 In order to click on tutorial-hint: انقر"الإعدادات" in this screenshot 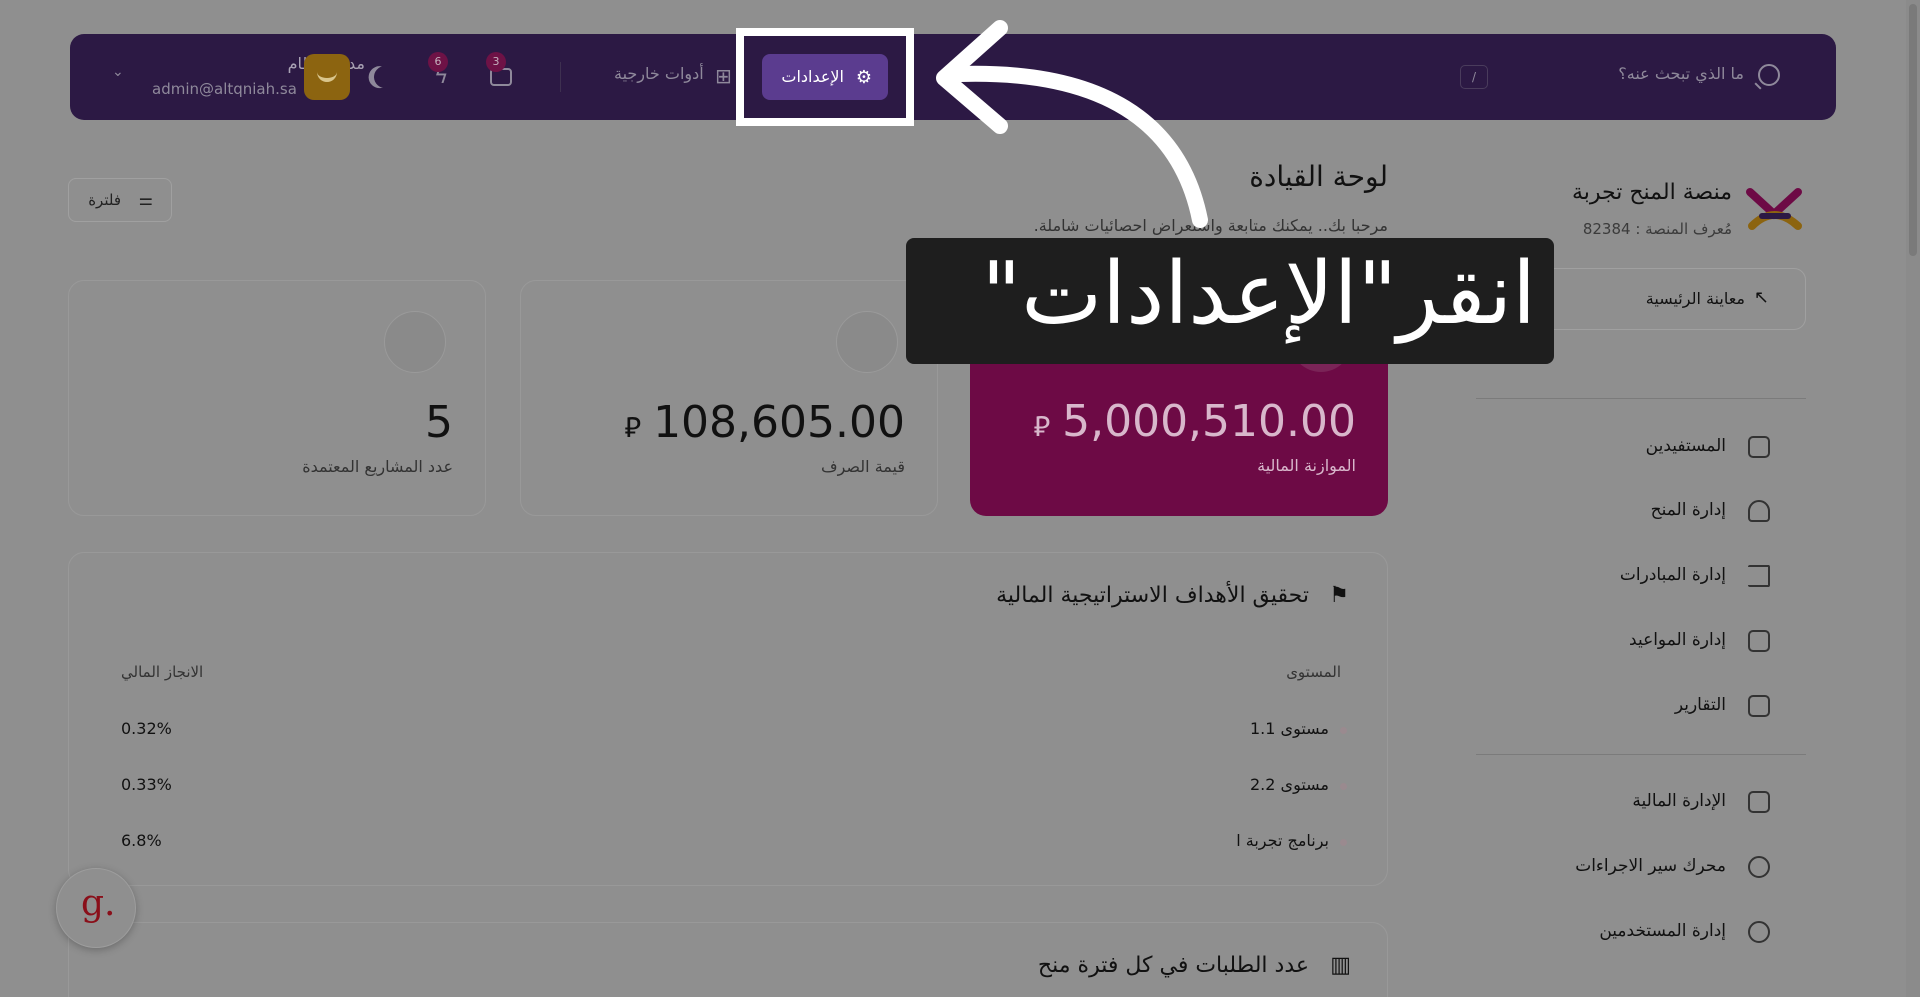, I will do `click(1230, 301)`.